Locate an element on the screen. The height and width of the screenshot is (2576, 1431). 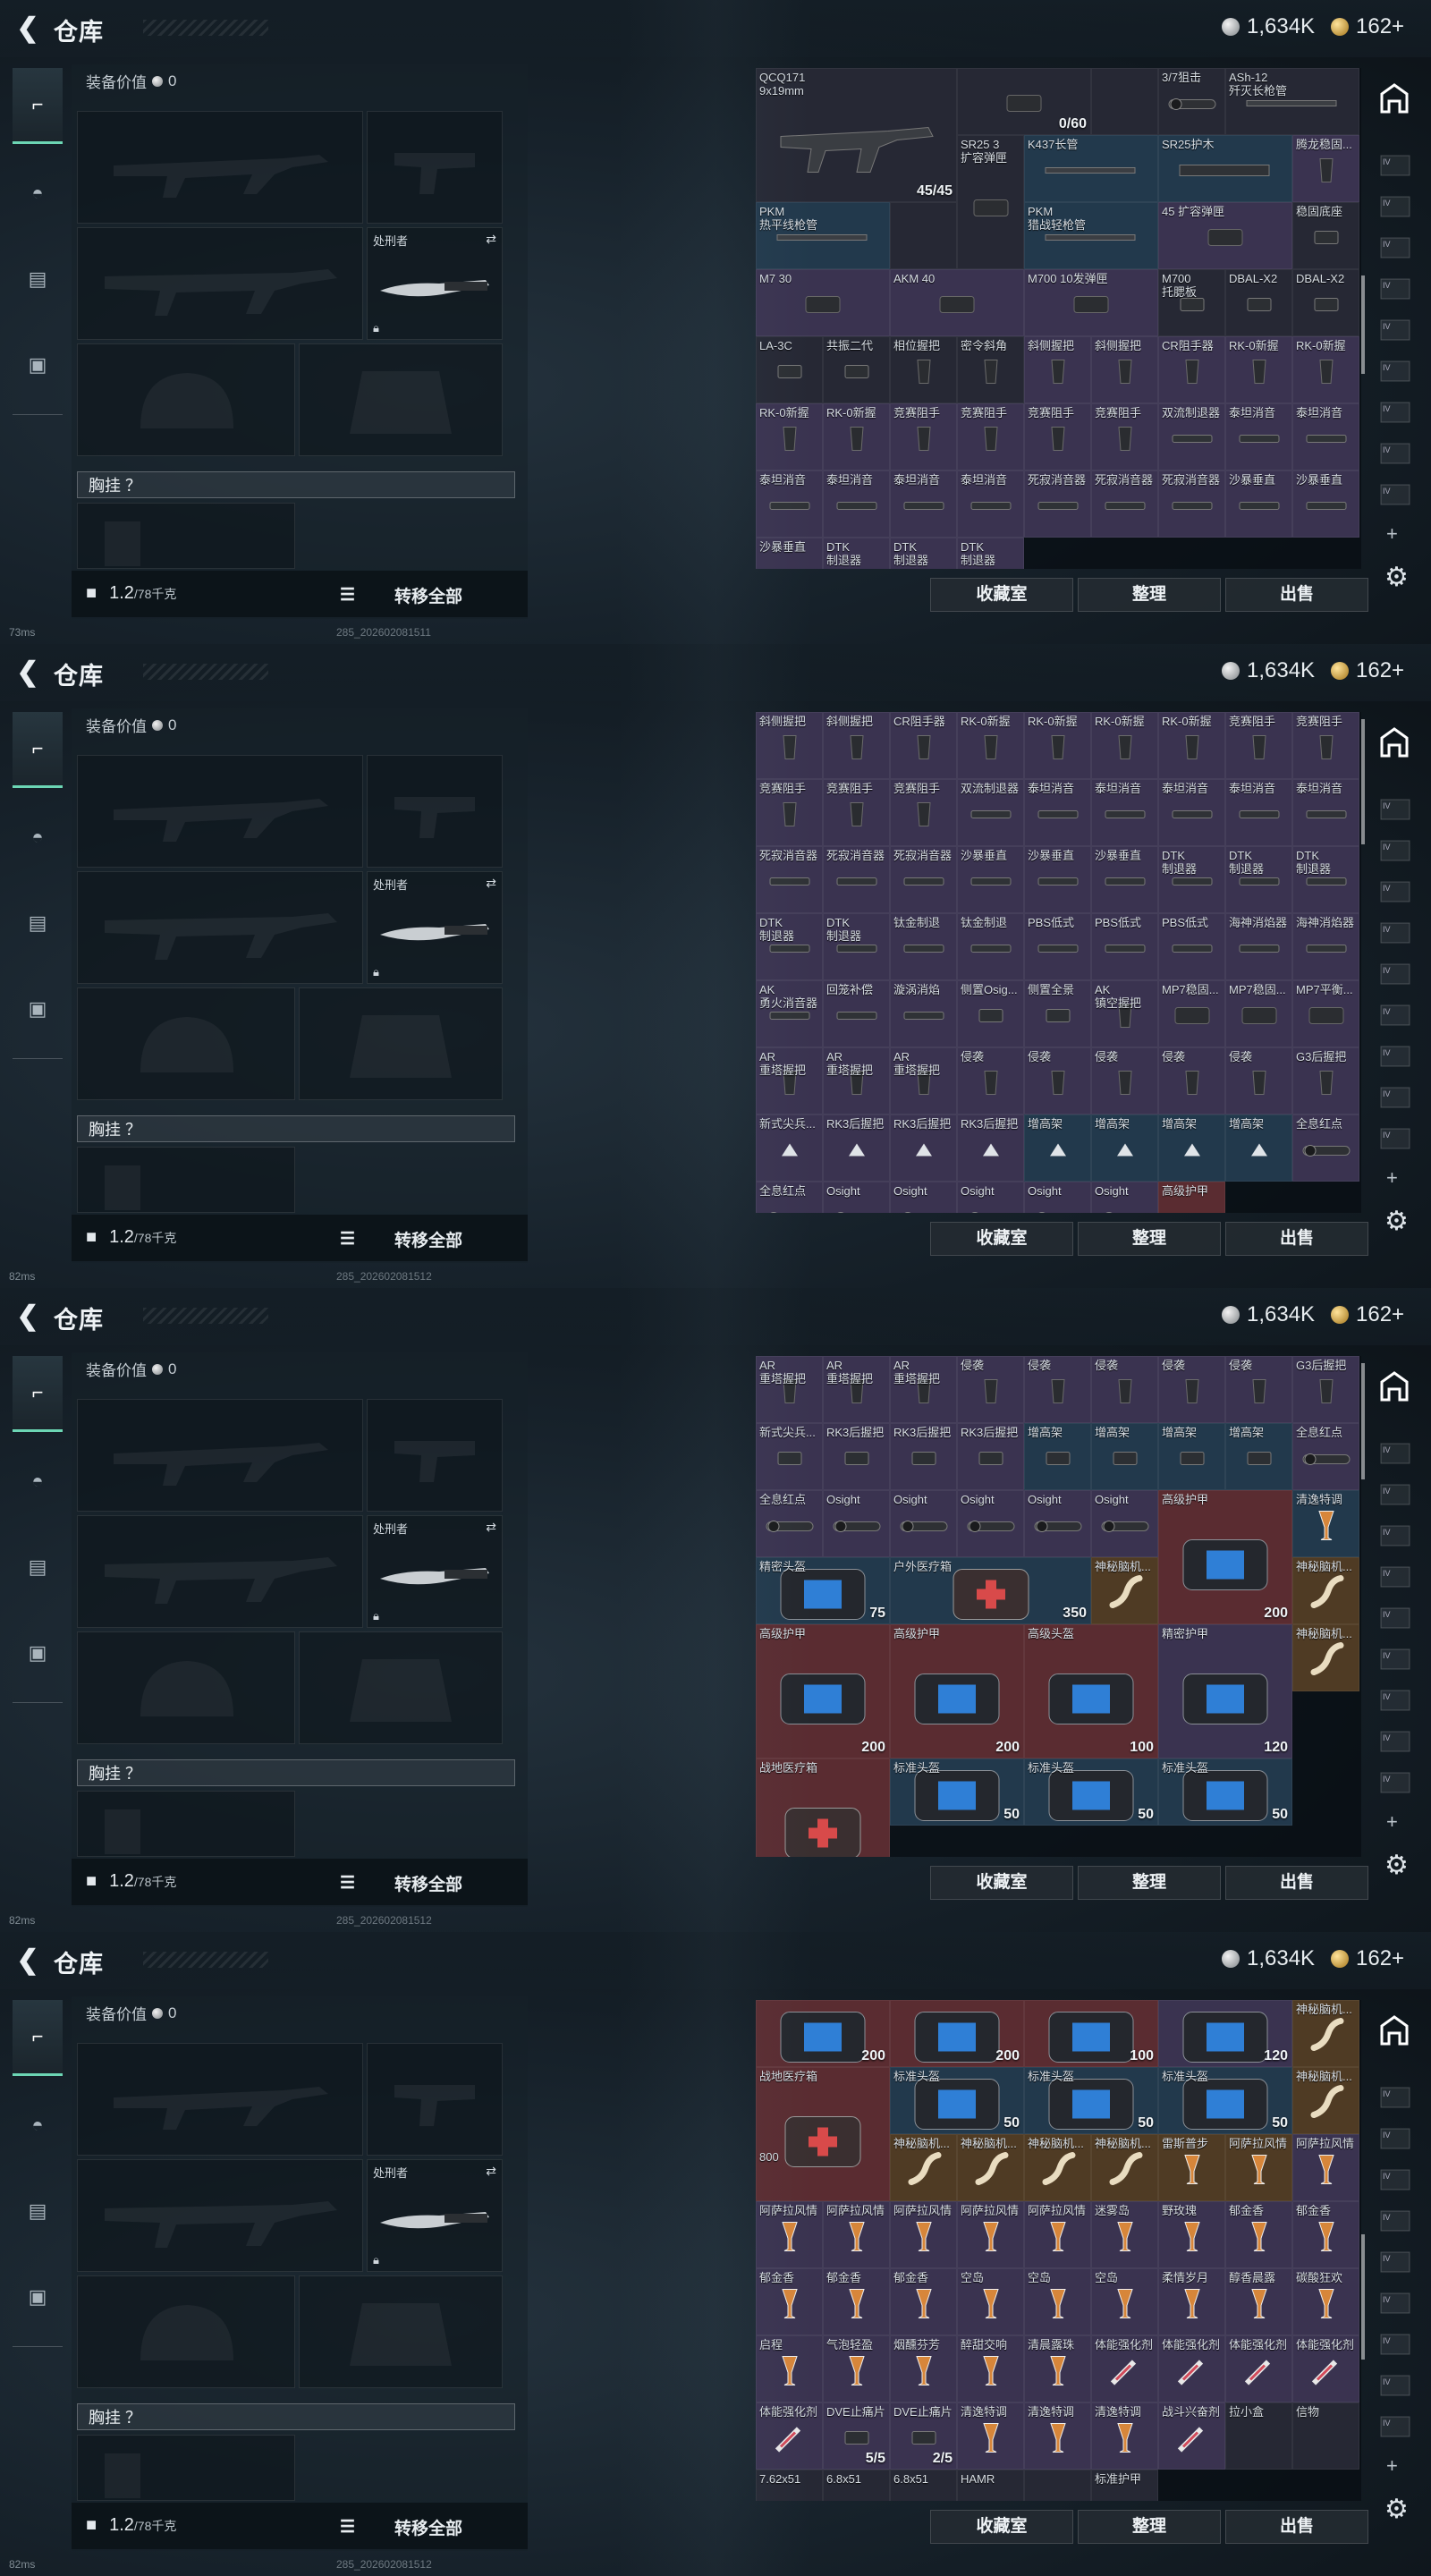
gold-currency: 162+ is located at coordinates (1368, 670).